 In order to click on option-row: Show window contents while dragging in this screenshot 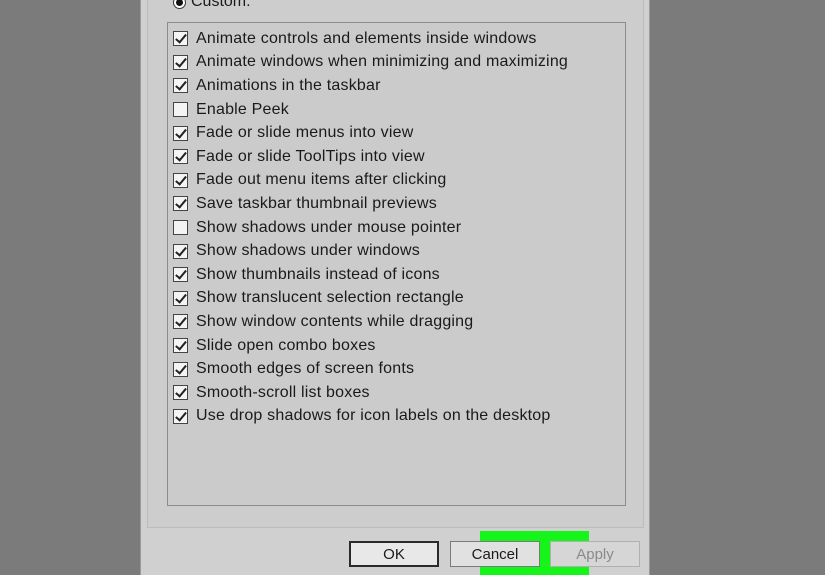, I will do `click(399, 322)`.